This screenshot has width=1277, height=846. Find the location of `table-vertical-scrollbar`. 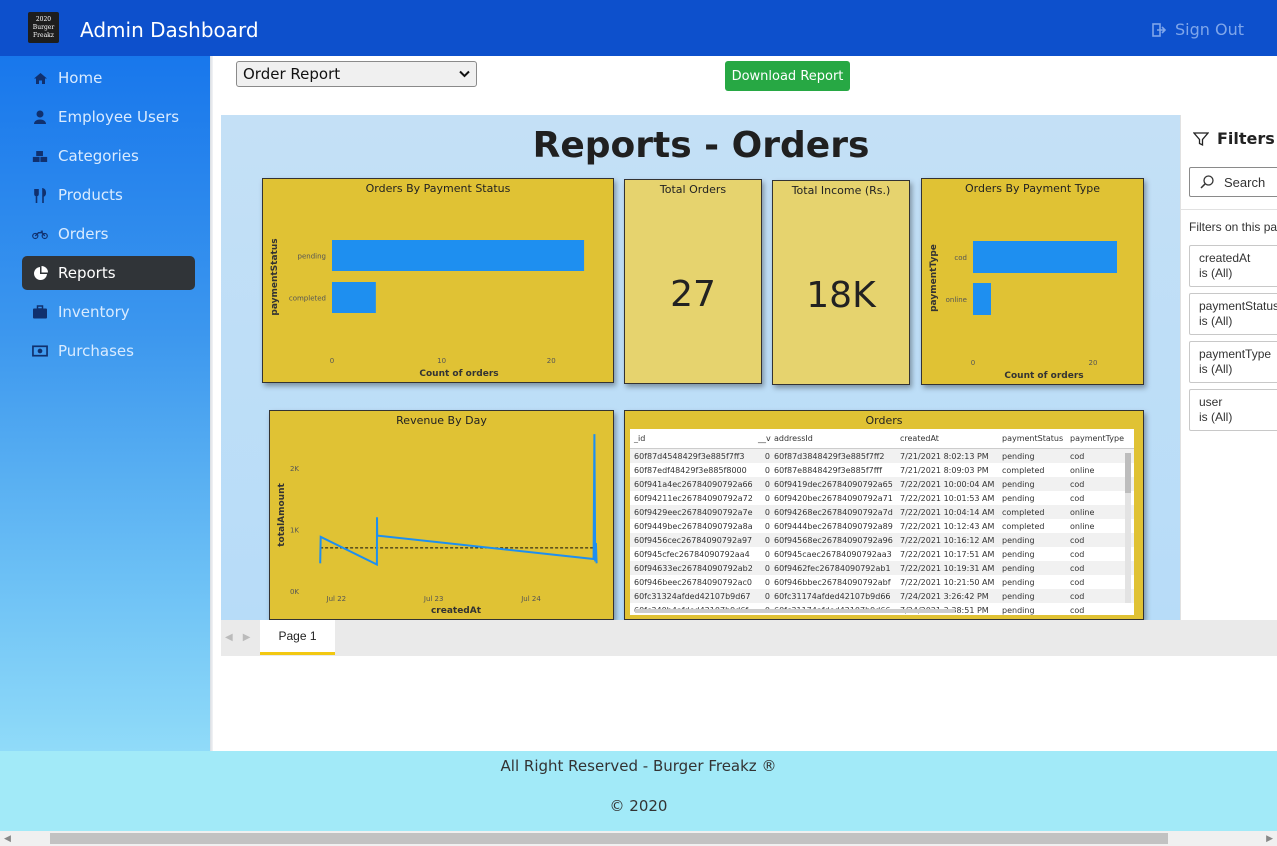

table-vertical-scrollbar is located at coordinates (1128, 528).